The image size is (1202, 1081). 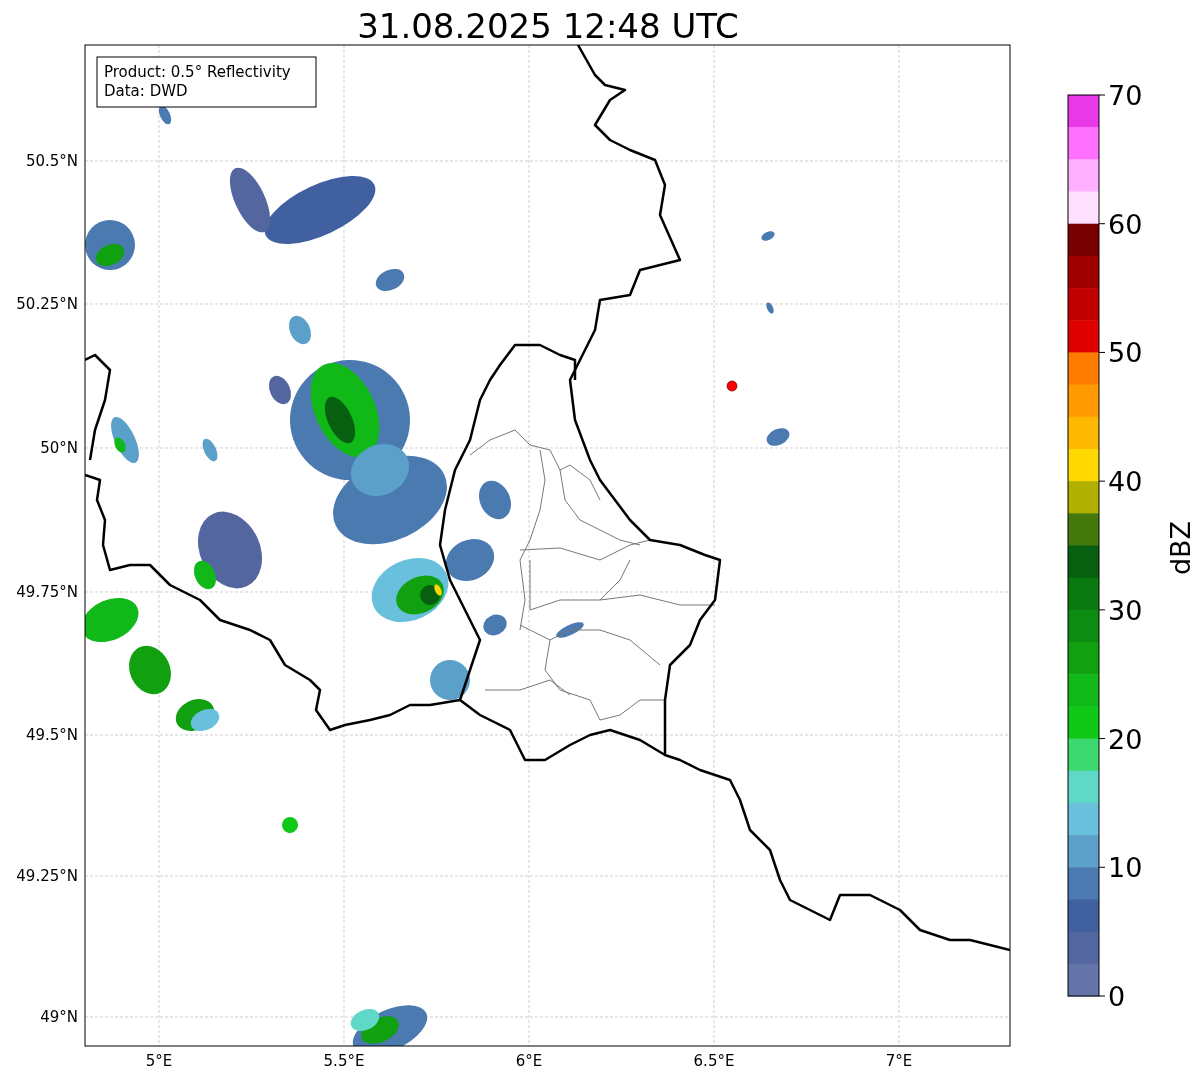 What do you see at coordinates (59, 1017) in the screenshot?
I see `y-tick-label: 49°N` at bounding box center [59, 1017].